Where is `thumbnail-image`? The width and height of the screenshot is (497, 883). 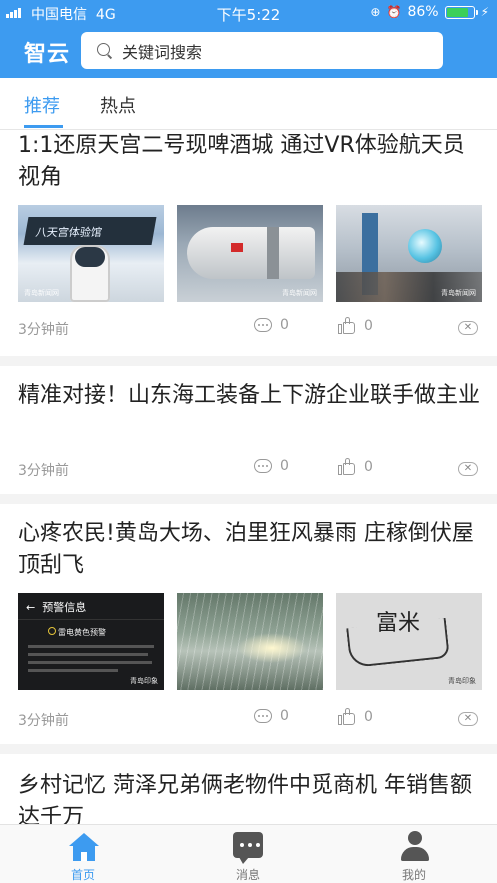
thumbnail-image is located at coordinates (250, 641).